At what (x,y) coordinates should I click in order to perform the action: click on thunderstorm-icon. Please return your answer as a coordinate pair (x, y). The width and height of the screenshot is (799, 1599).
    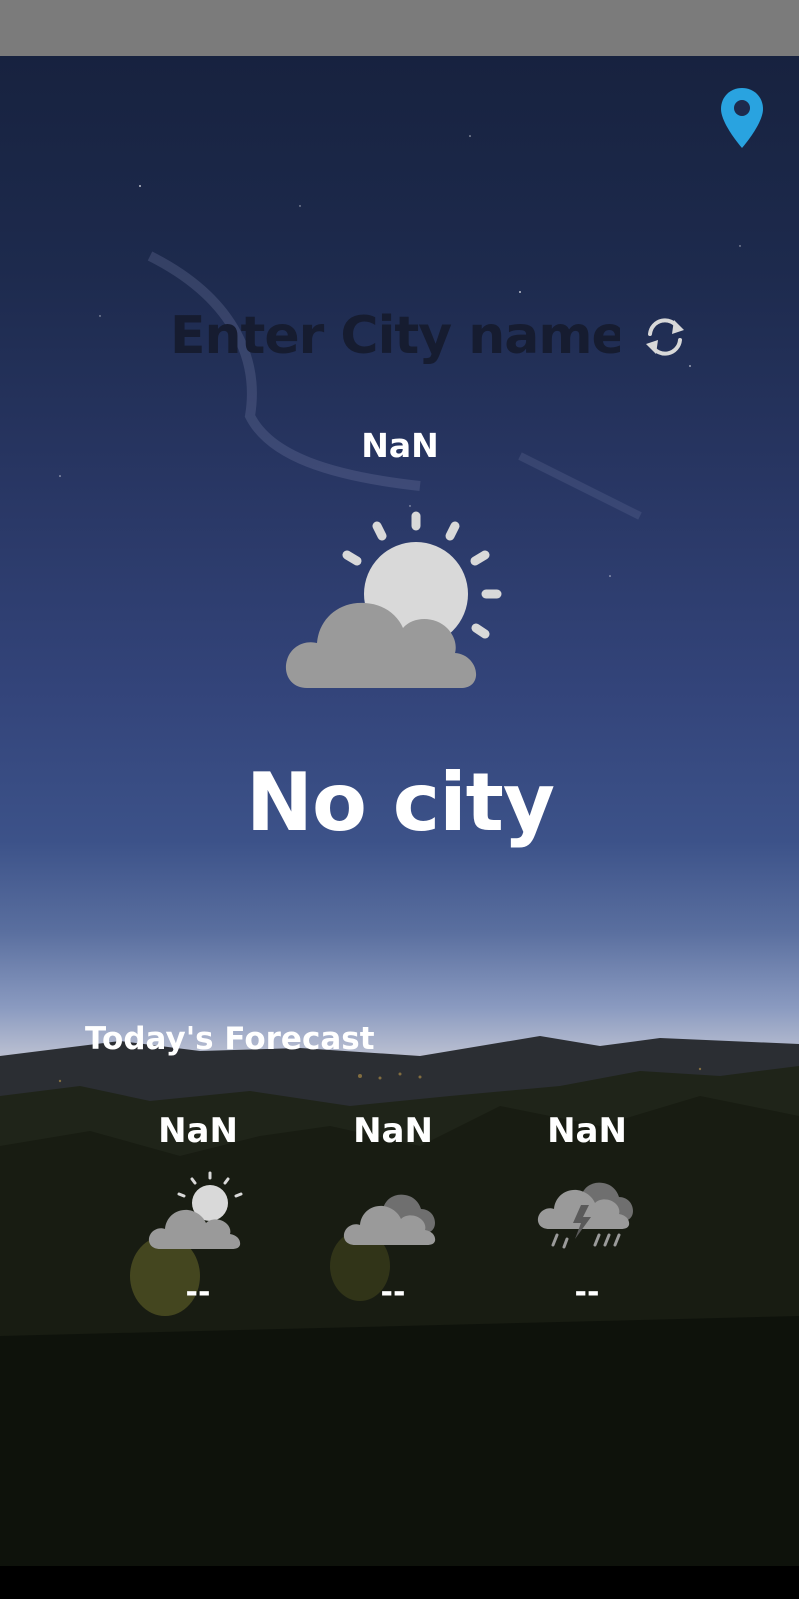
    Looking at the image, I should click on (585, 1215).